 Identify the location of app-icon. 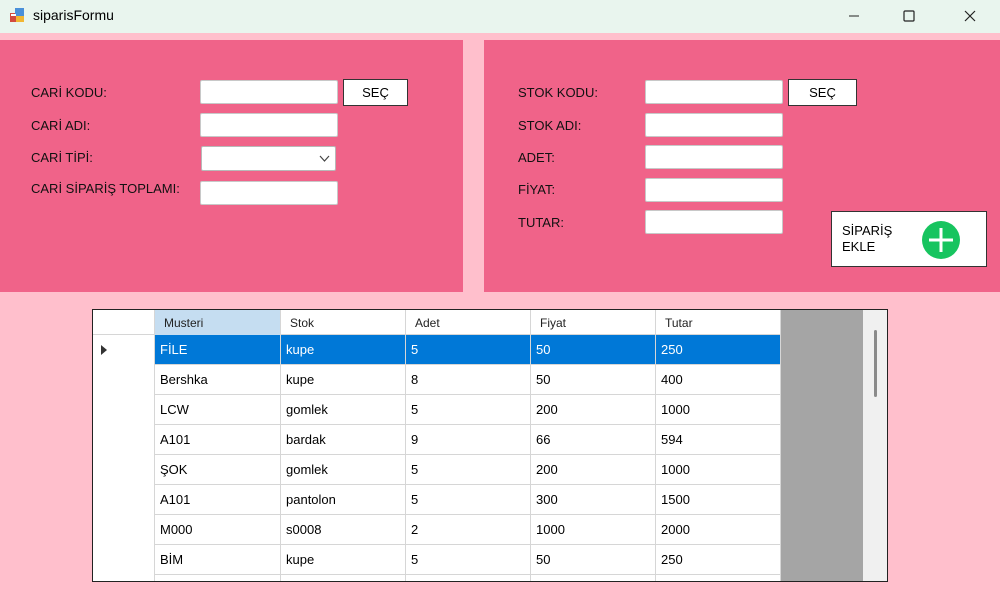
(17, 15).